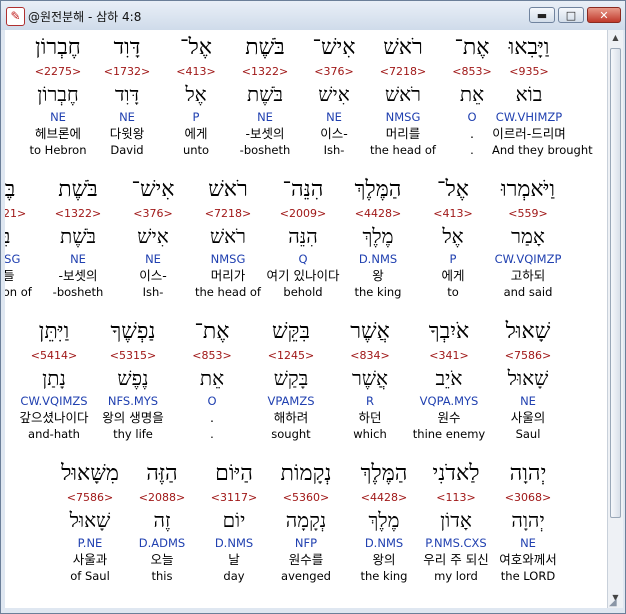  I want to click on word-cell: הִנֵּה־ <2009> הִנֵּה Q 여기 있나이다 behold, so click(303, 237).